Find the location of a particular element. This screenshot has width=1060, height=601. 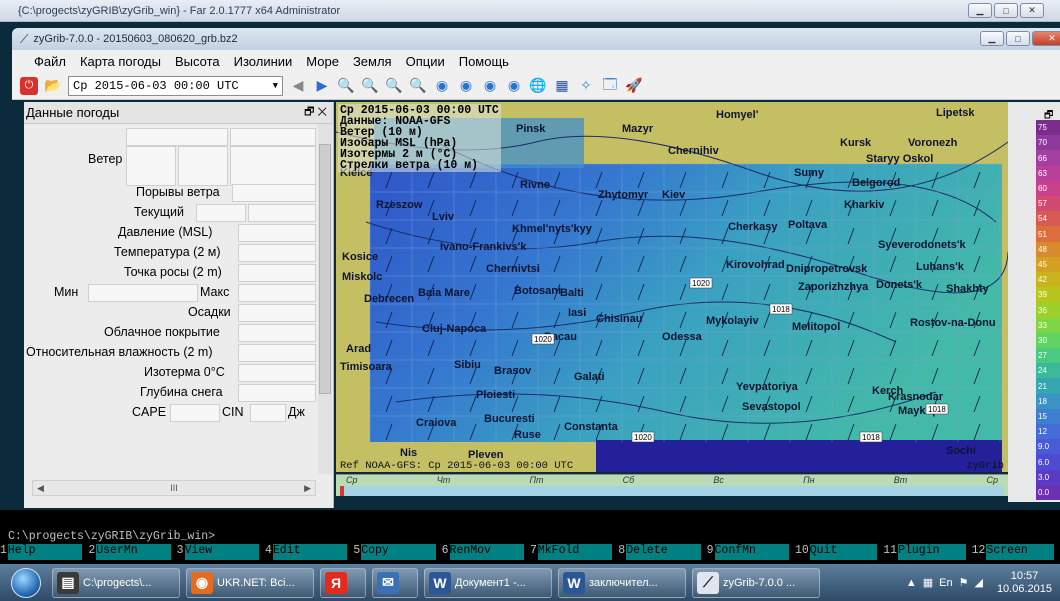

flag-icon: ⚑ is located at coordinates (964, 582).